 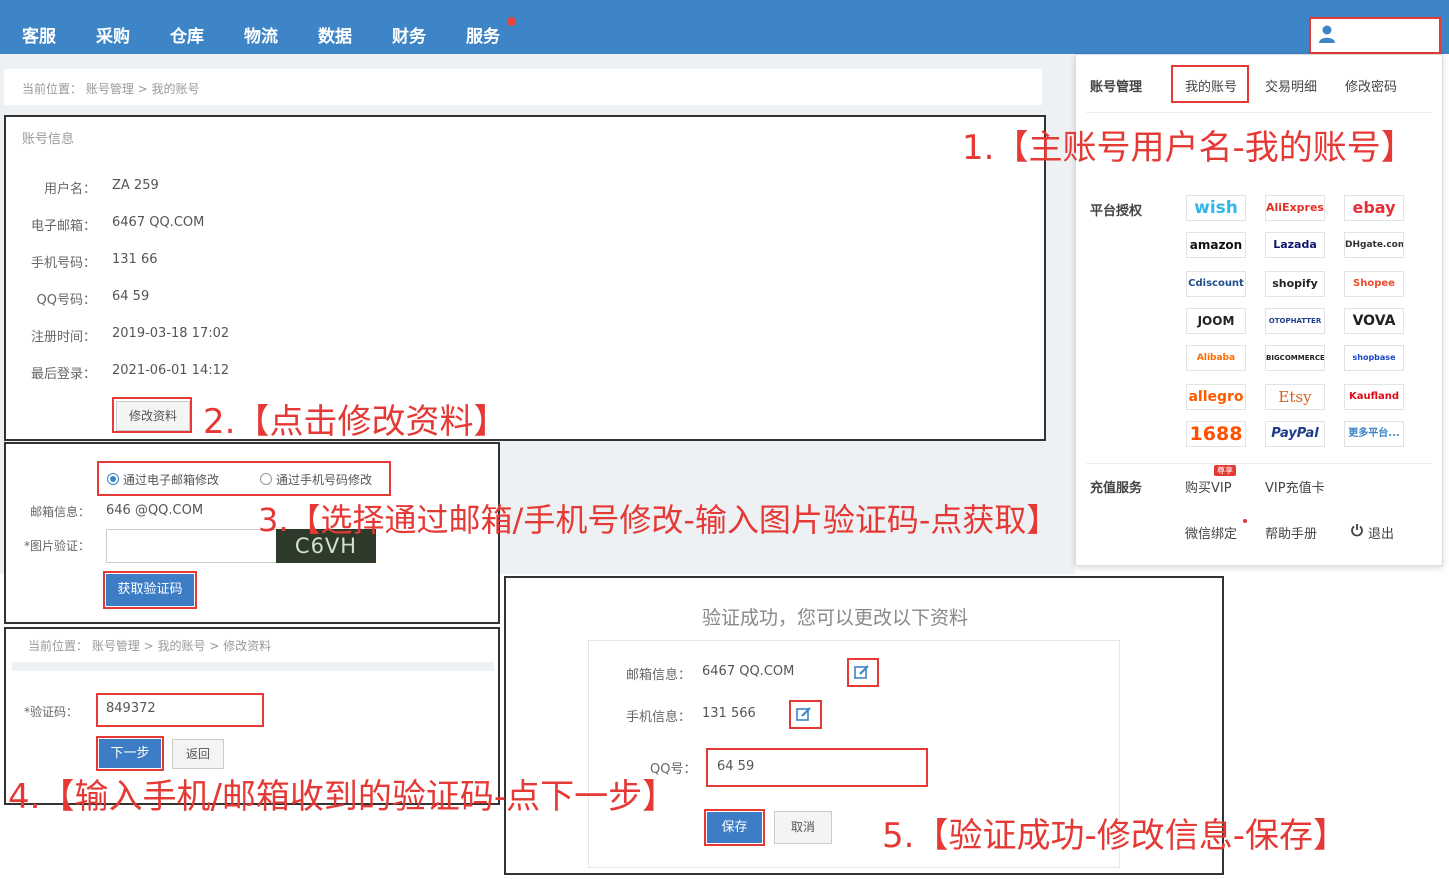 I want to click on username-value: ZA 259, so click(x=135, y=185).